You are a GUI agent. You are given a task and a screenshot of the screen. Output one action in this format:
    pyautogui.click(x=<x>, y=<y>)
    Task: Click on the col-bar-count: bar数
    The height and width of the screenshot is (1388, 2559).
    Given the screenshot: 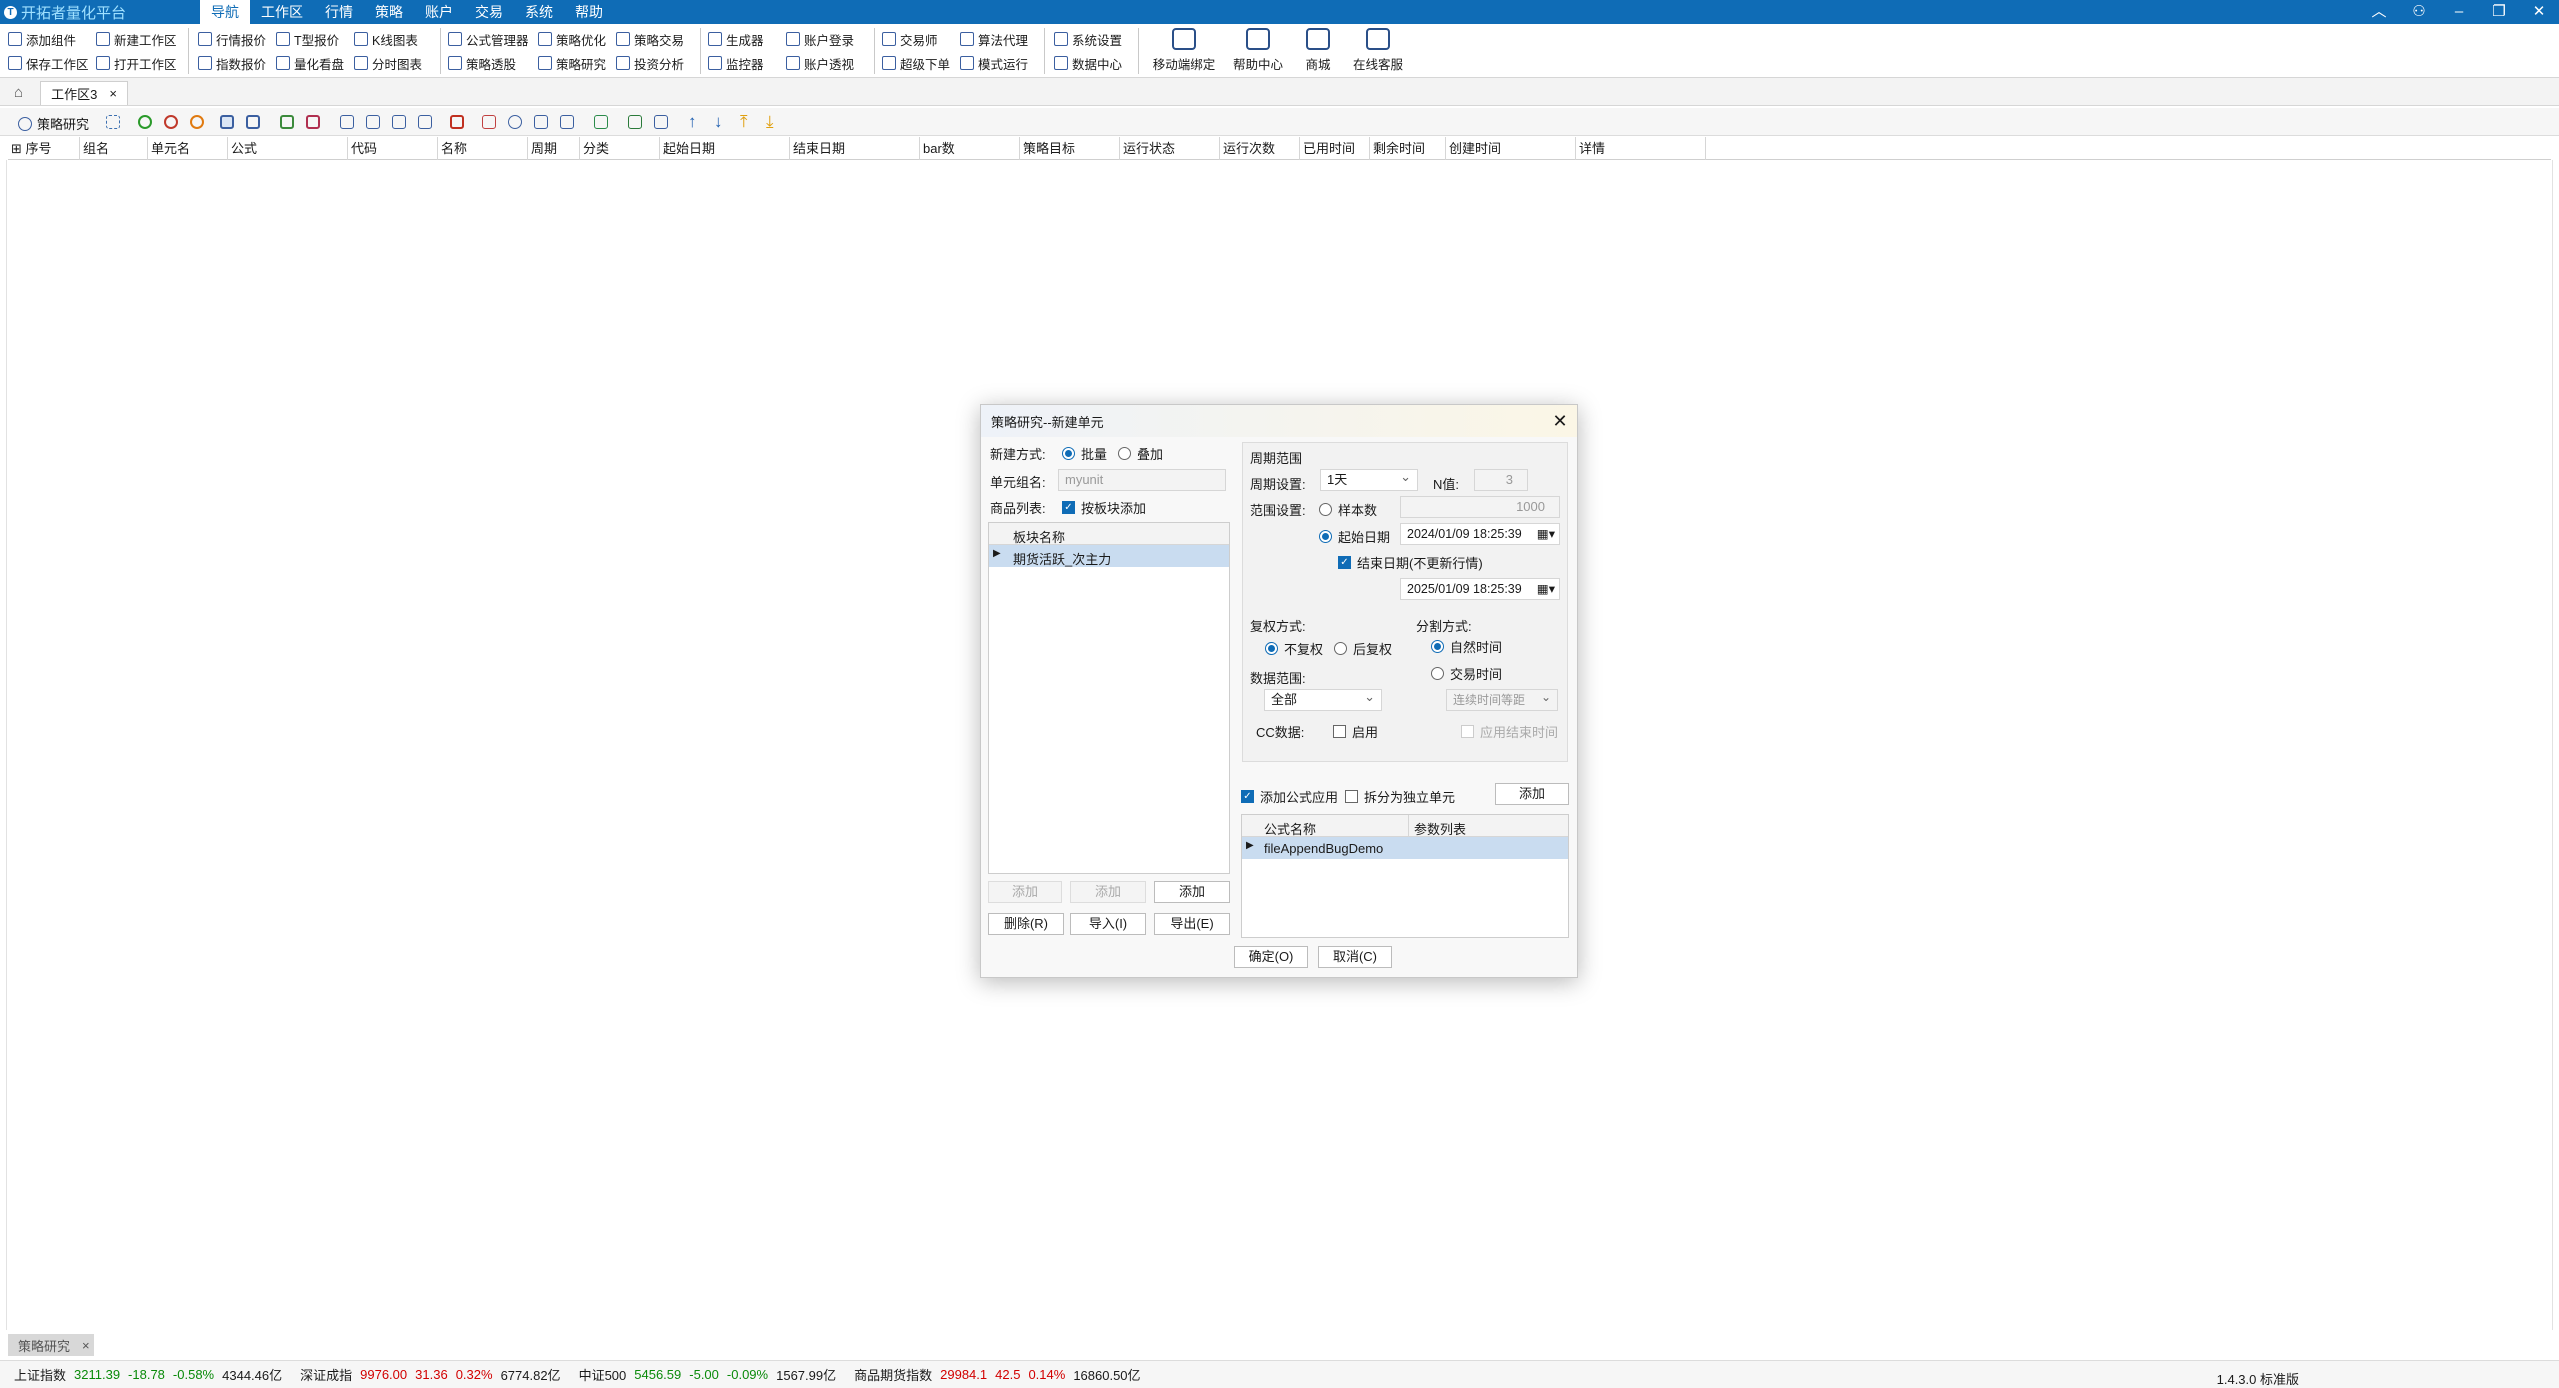 What is the action you would take?
    pyautogui.click(x=970, y=148)
    